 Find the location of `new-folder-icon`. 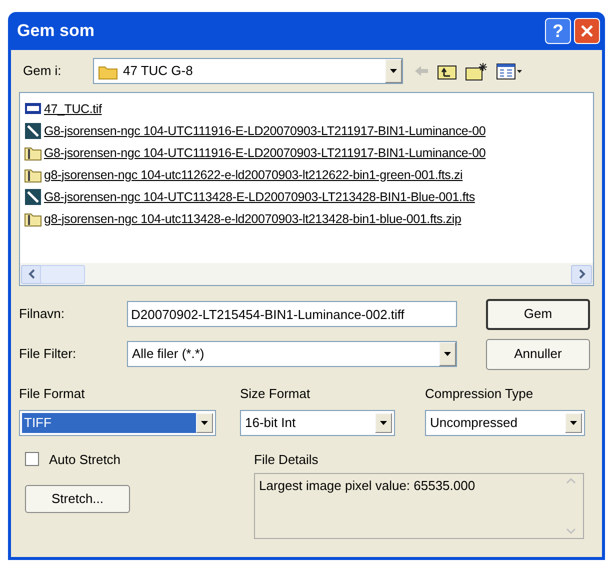

new-folder-icon is located at coordinates (476, 71).